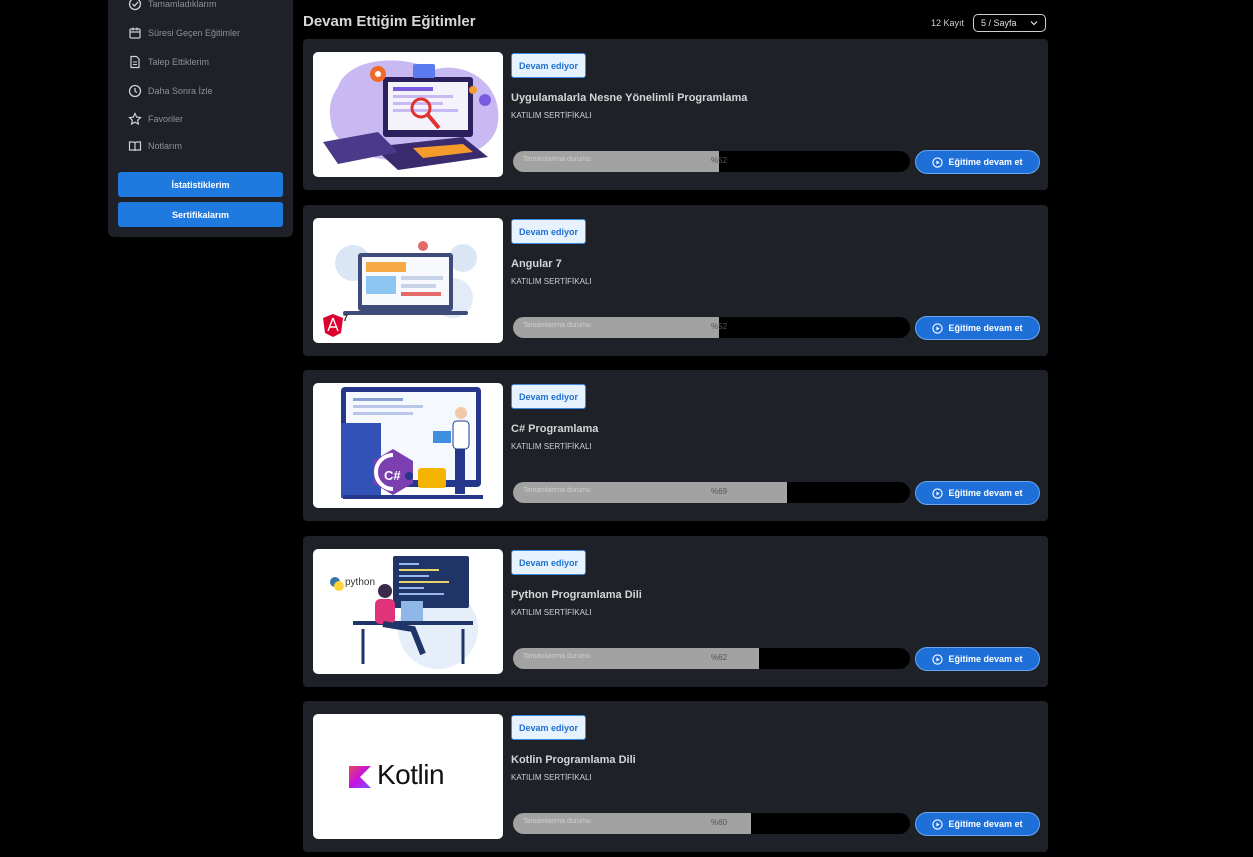 The image size is (1253, 857). I want to click on sidebar-item-watch-later: Daha Sonra İzle, so click(170, 91).